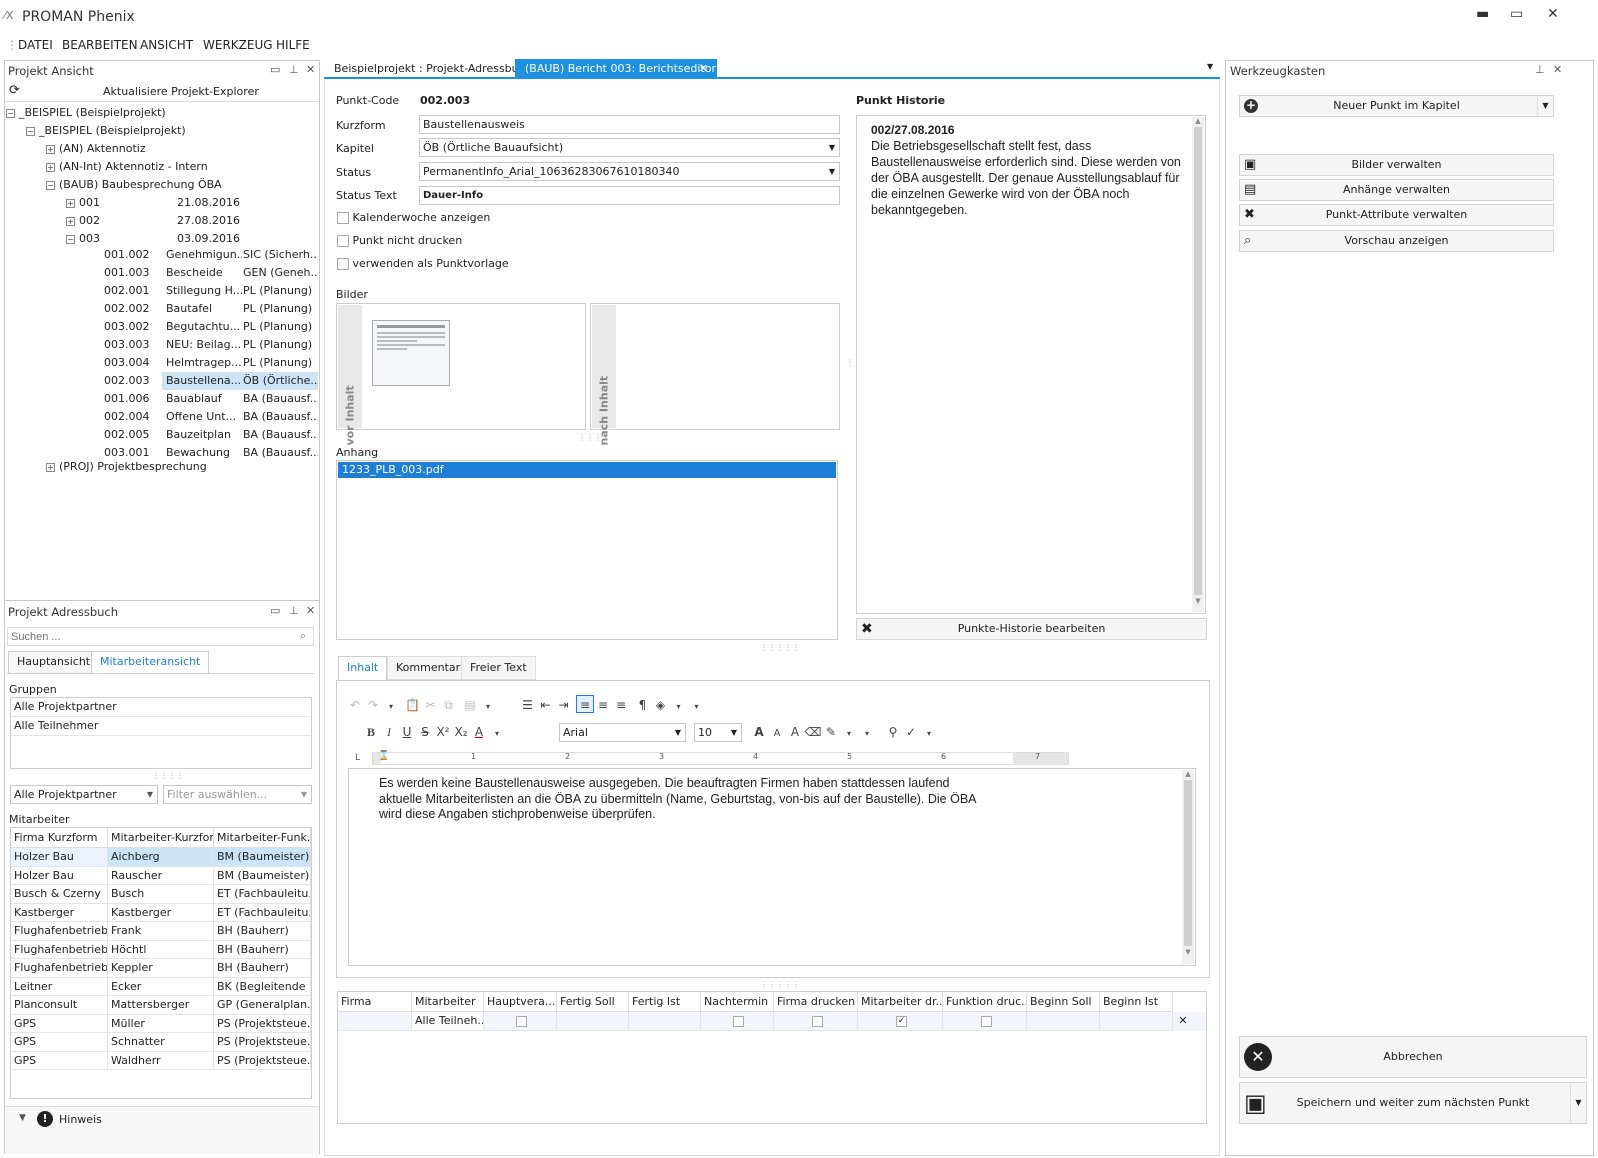 The image size is (1598, 1158). I want to click on close-panel-icon: ✕, so click(310, 610).